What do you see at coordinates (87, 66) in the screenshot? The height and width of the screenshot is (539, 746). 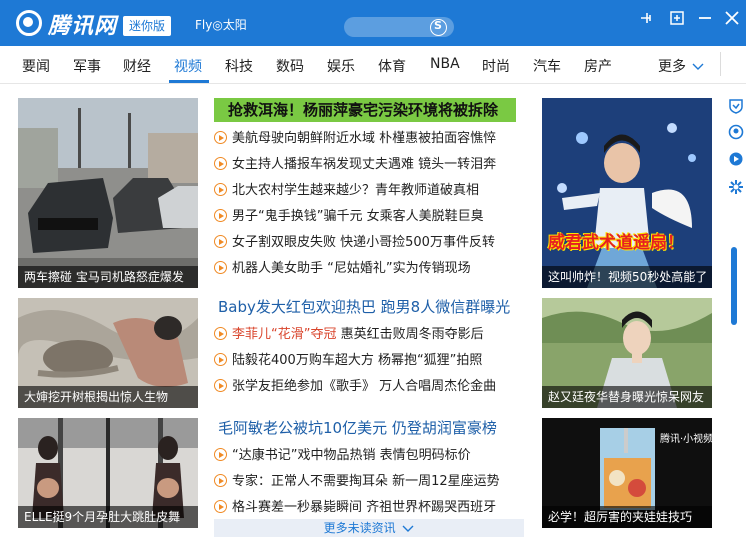 I see `tab-junshi: 军事` at bounding box center [87, 66].